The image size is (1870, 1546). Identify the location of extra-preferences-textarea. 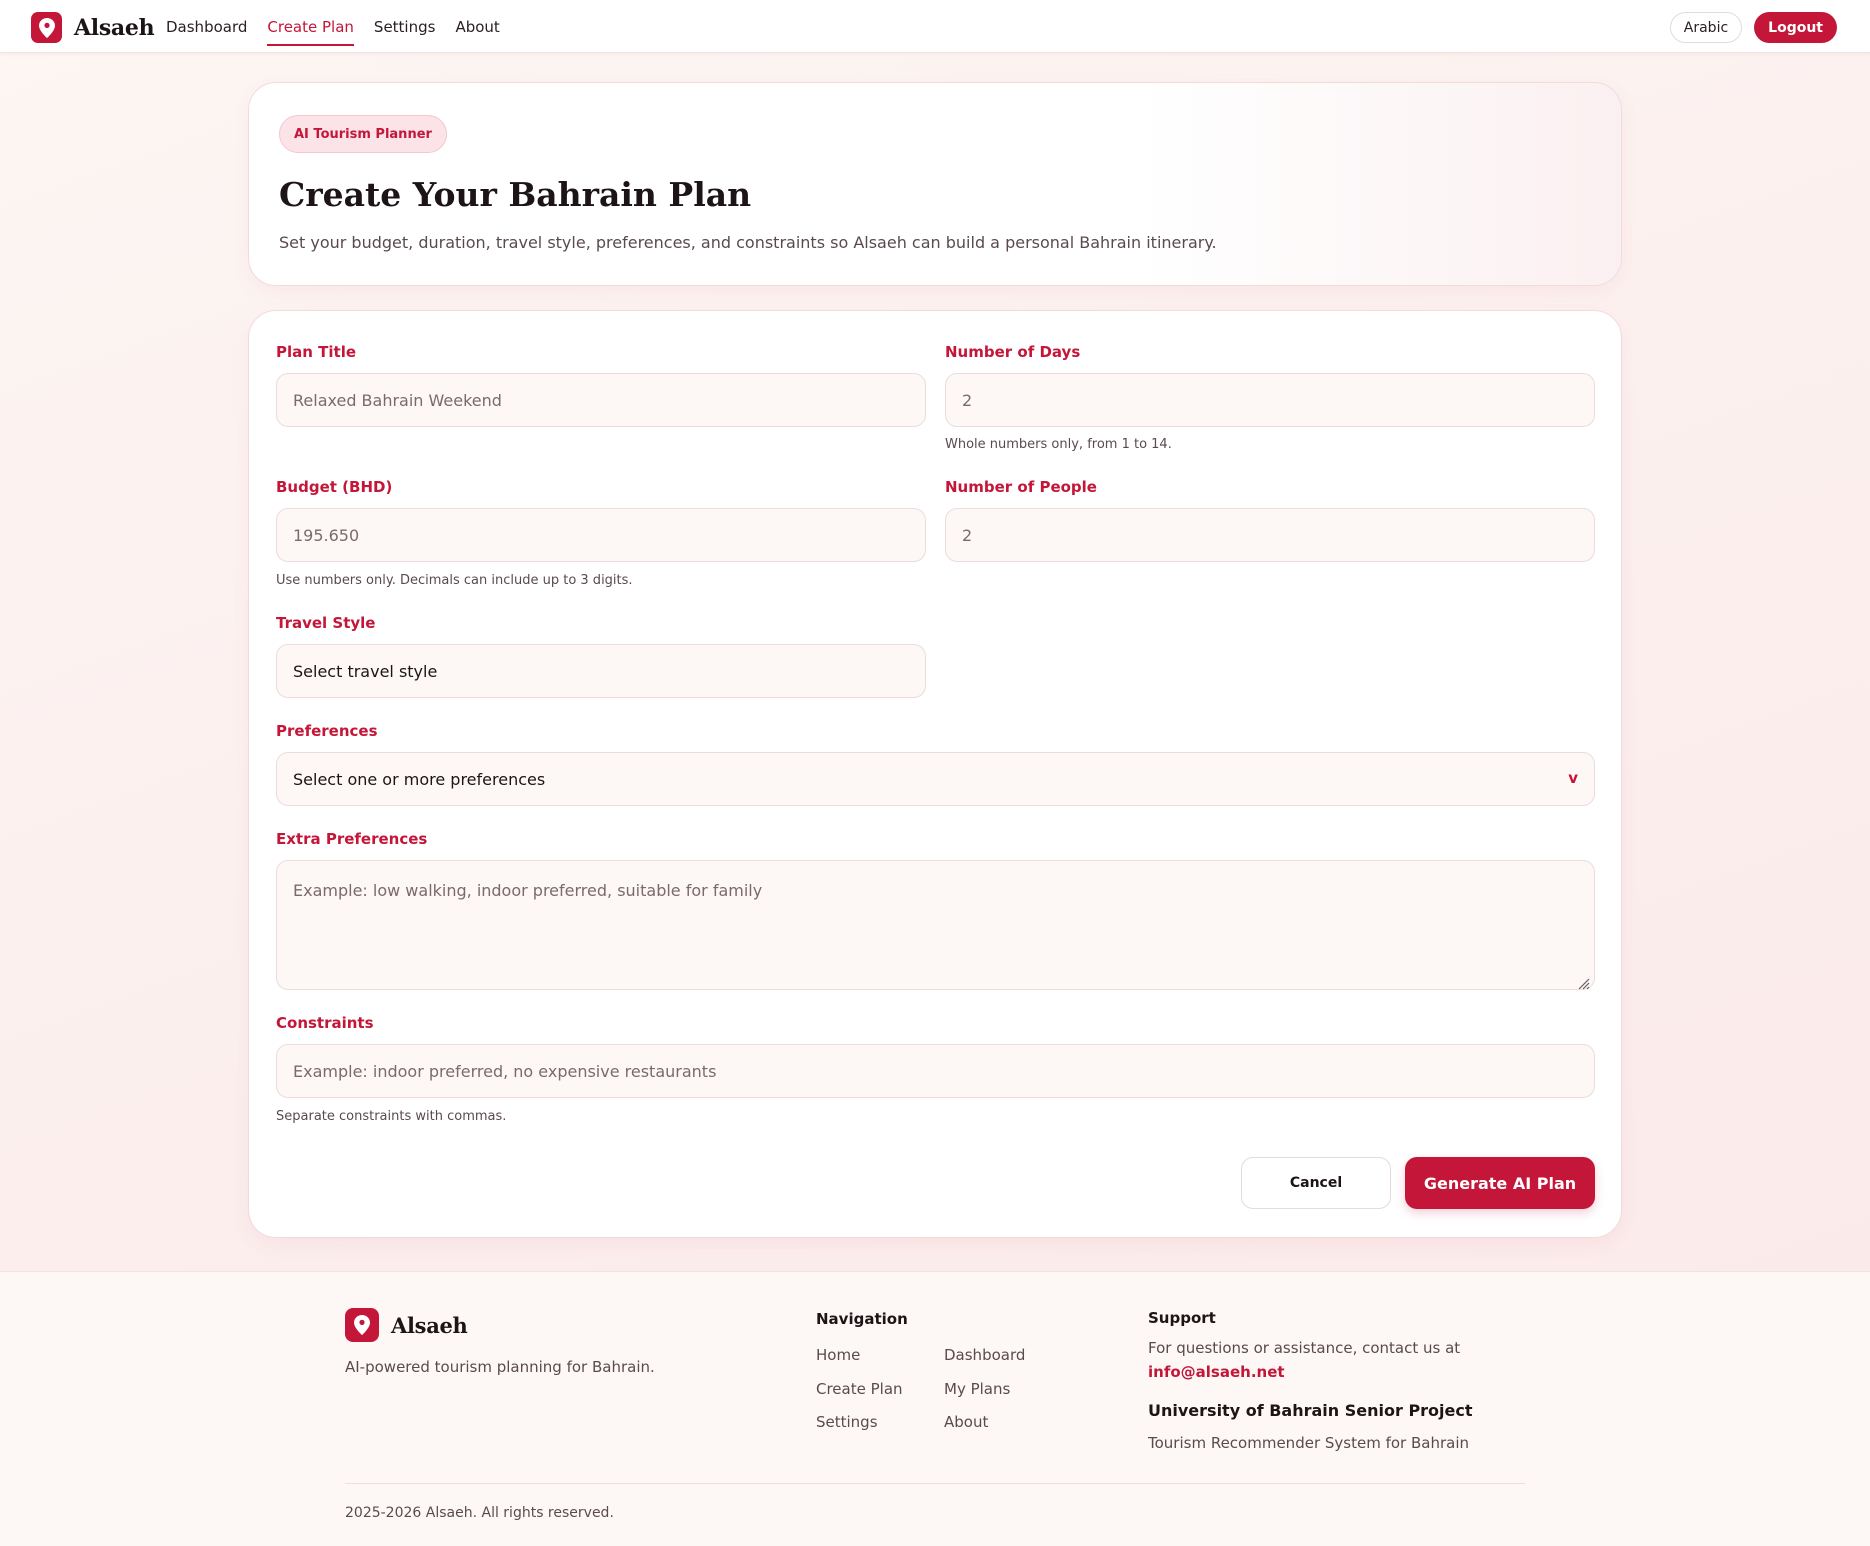
(935, 925).